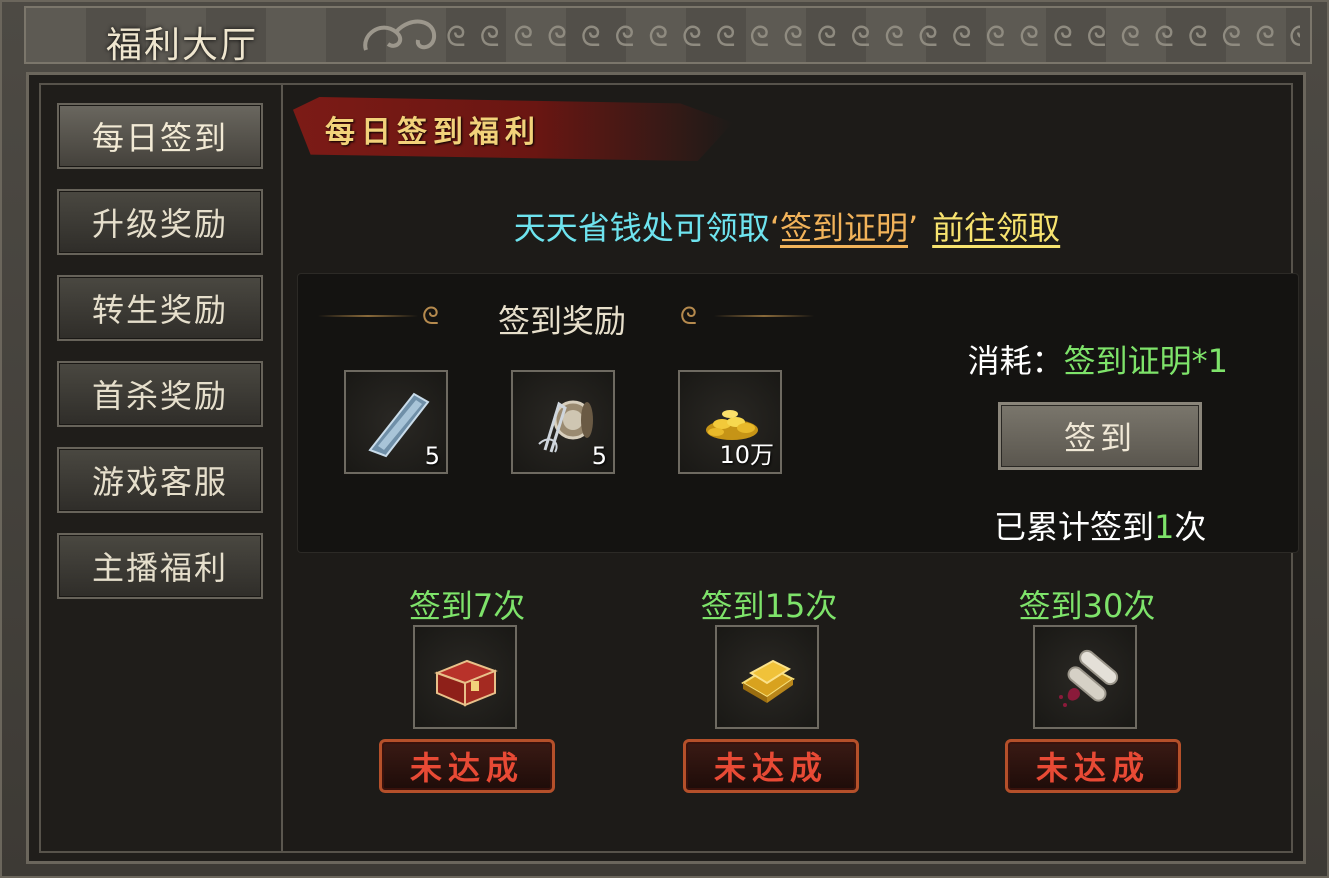 The width and height of the screenshot is (1329, 878). I want to click on goto-claim-link: 前往领取, so click(996, 228).